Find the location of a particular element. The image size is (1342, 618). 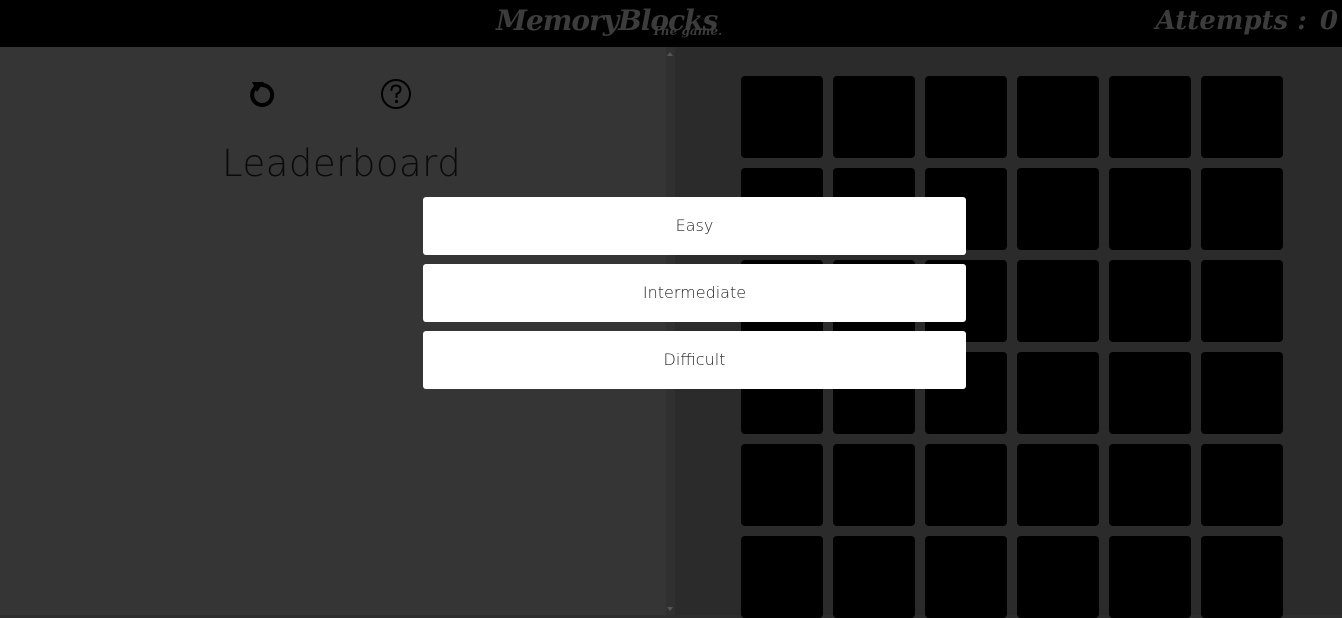

help-question-icon is located at coordinates (396, 94).